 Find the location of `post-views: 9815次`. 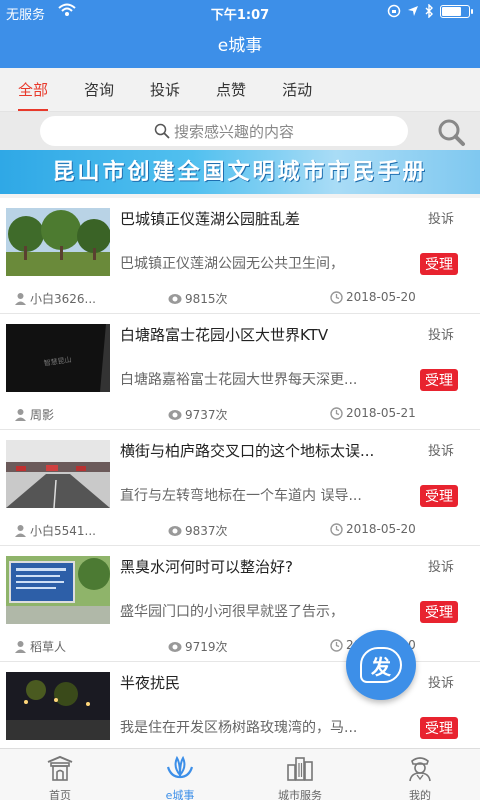

post-views: 9815次 is located at coordinates (198, 298).